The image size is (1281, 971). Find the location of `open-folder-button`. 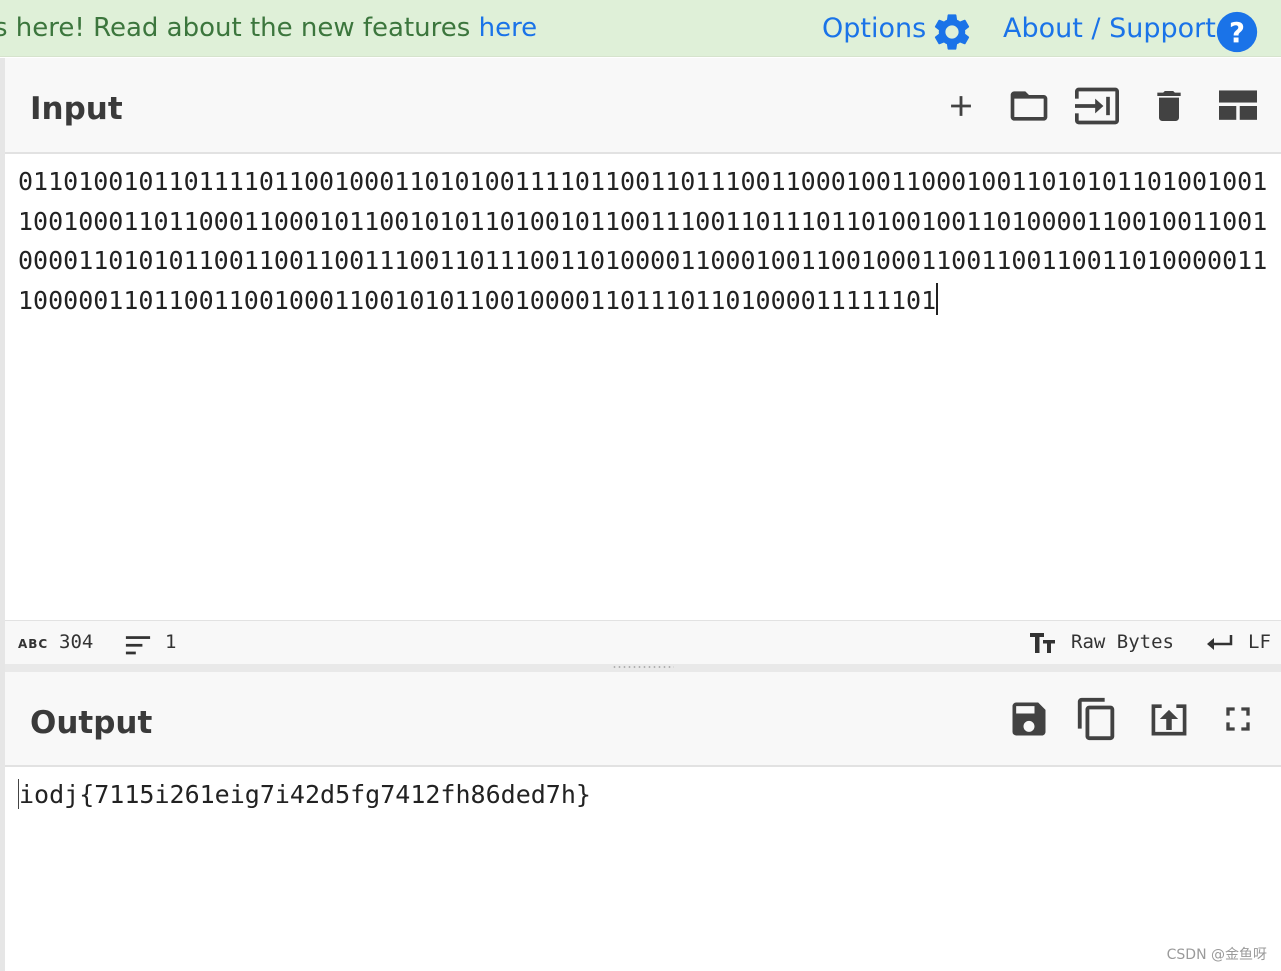

open-folder-button is located at coordinates (1029, 106).